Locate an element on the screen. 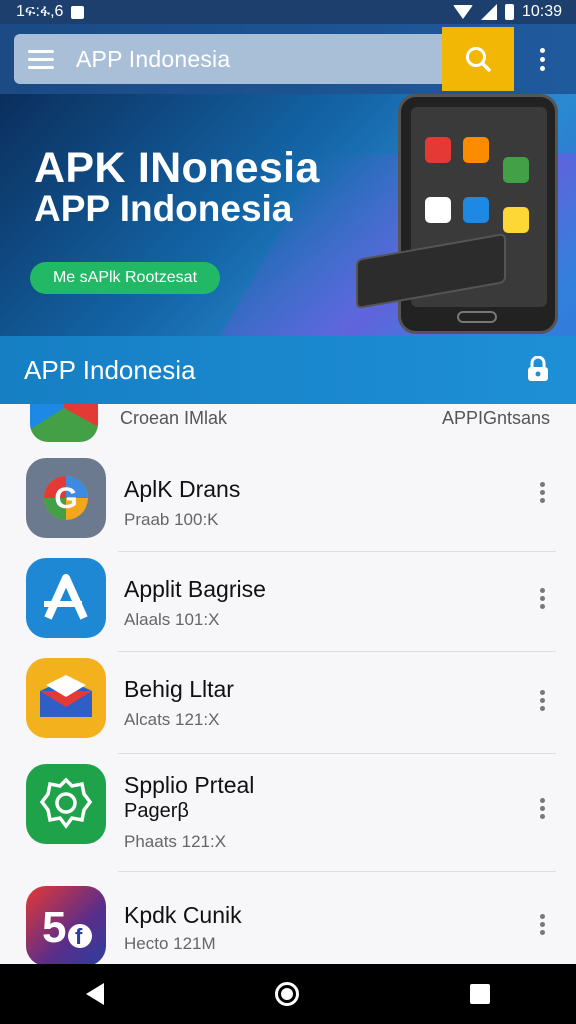 Image resolution: width=576 pixels, height=1024 pixels. menu-icon is located at coordinates (41, 59).